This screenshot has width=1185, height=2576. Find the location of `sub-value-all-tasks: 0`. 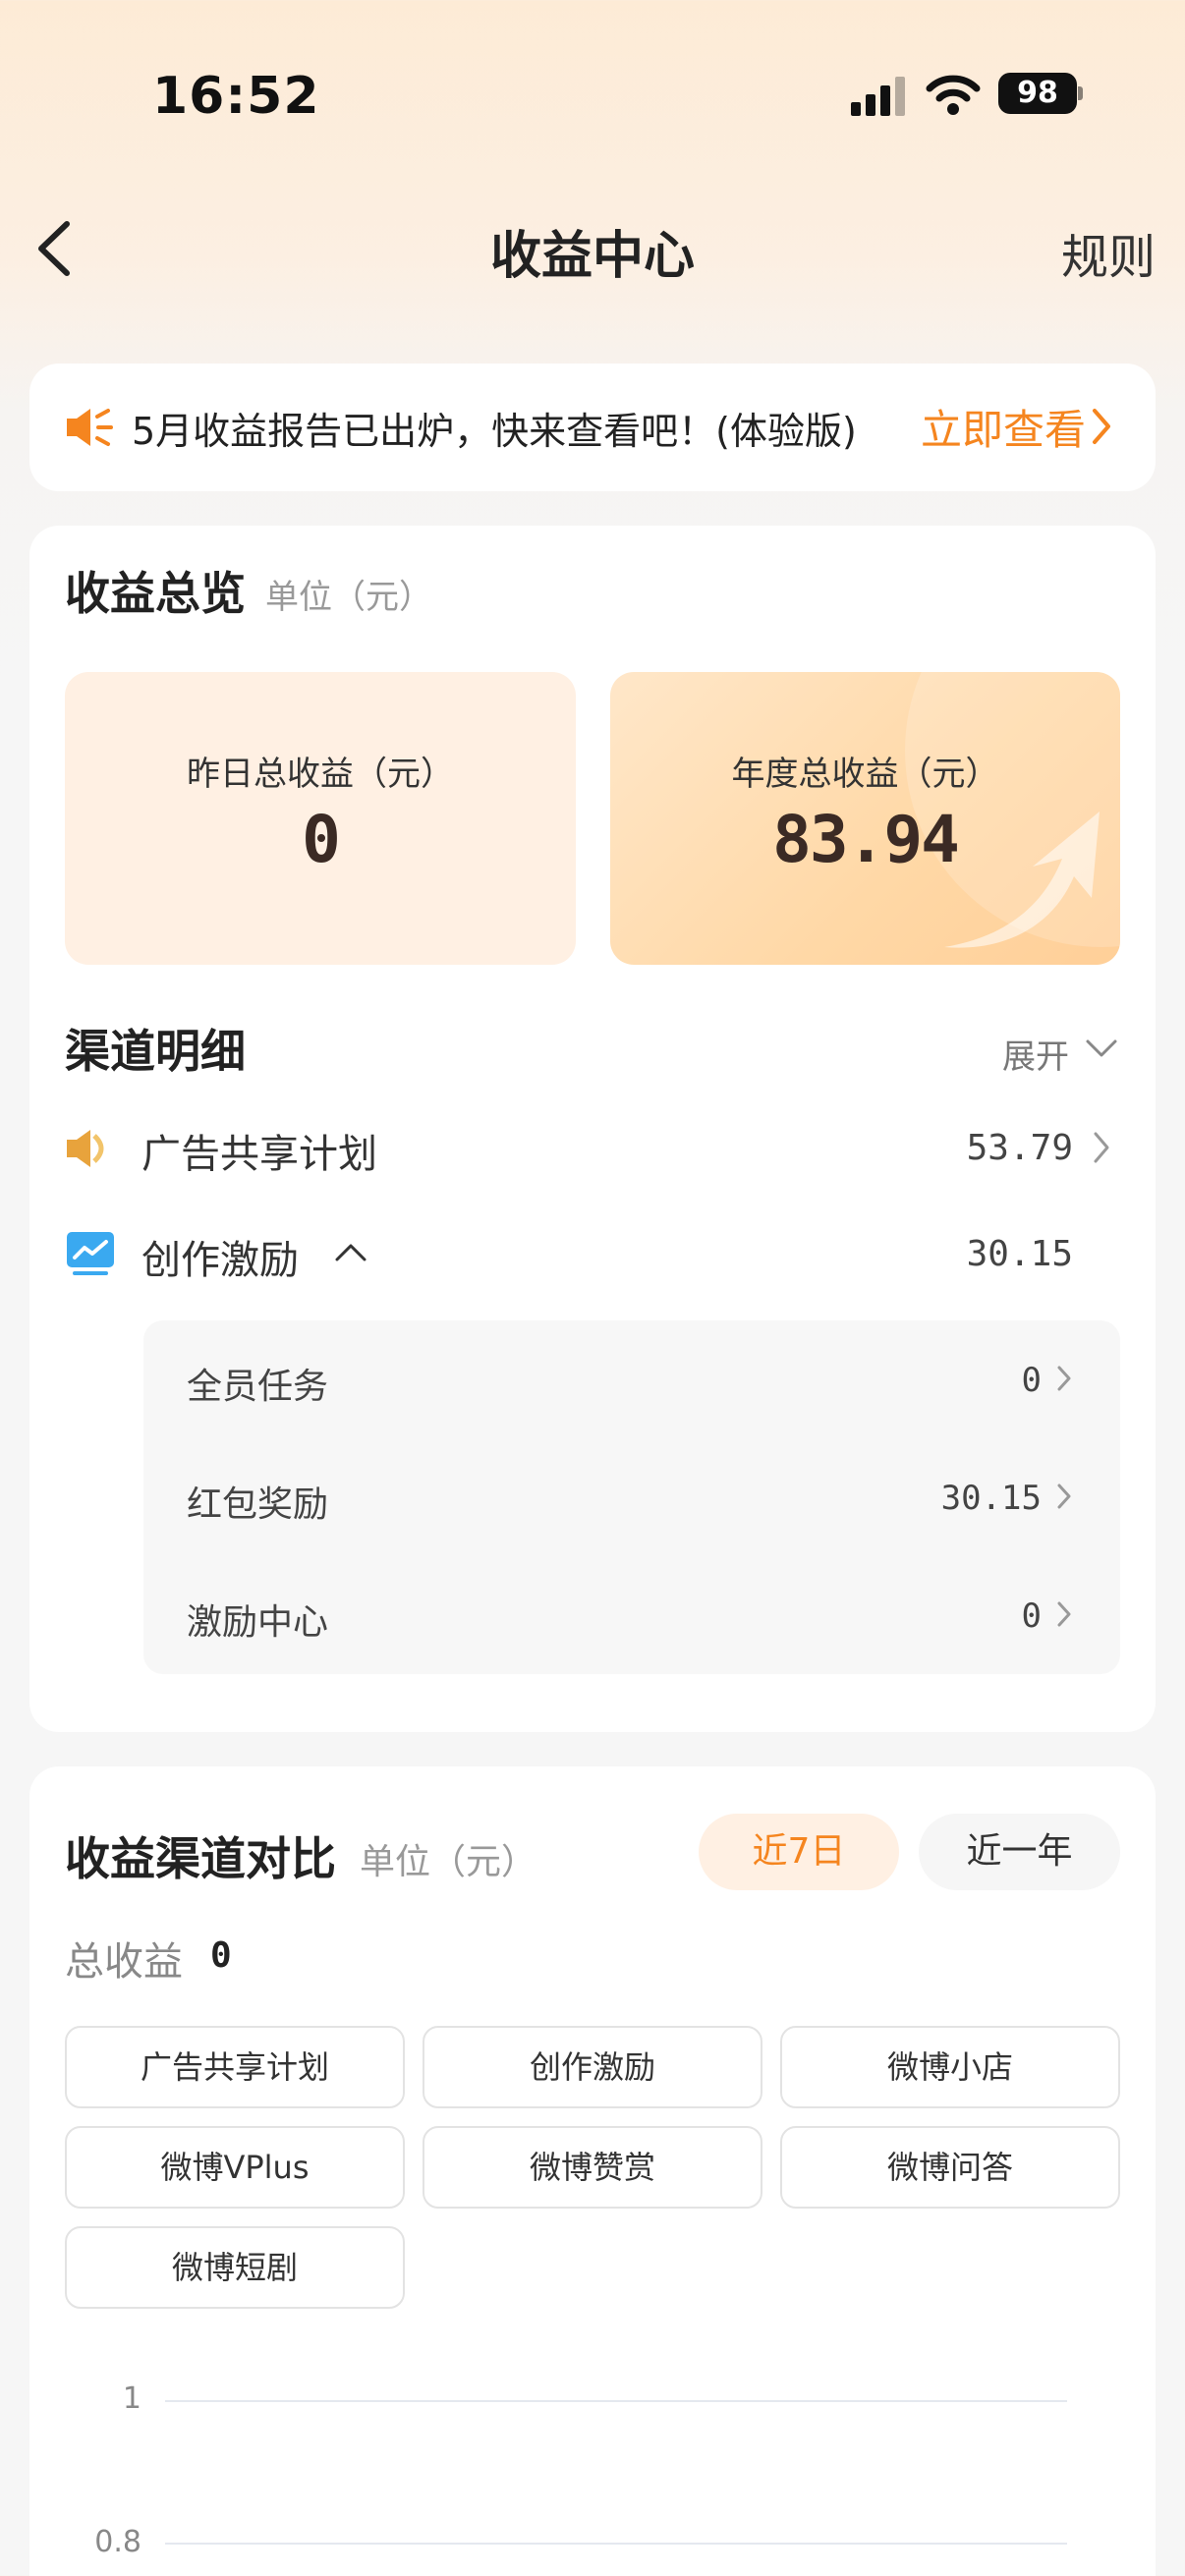

sub-value-all-tasks: 0 is located at coordinates (1031, 1380).